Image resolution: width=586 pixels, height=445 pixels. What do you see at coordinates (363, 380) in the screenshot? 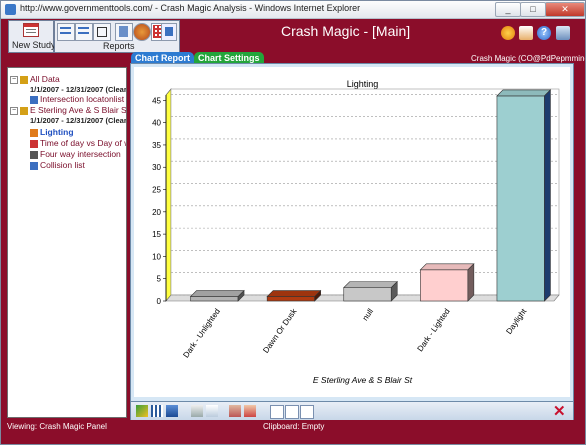
I see `x-axis-label: E Sterling Ave & S Blair St` at bounding box center [363, 380].